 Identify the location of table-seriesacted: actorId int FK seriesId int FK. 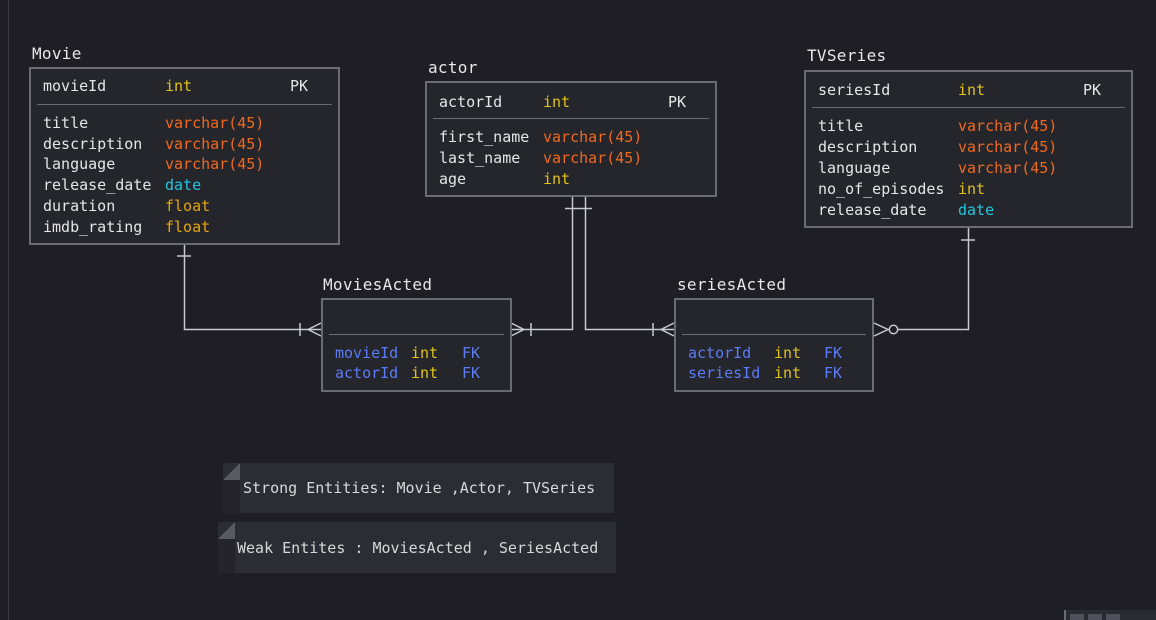
(774, 345).